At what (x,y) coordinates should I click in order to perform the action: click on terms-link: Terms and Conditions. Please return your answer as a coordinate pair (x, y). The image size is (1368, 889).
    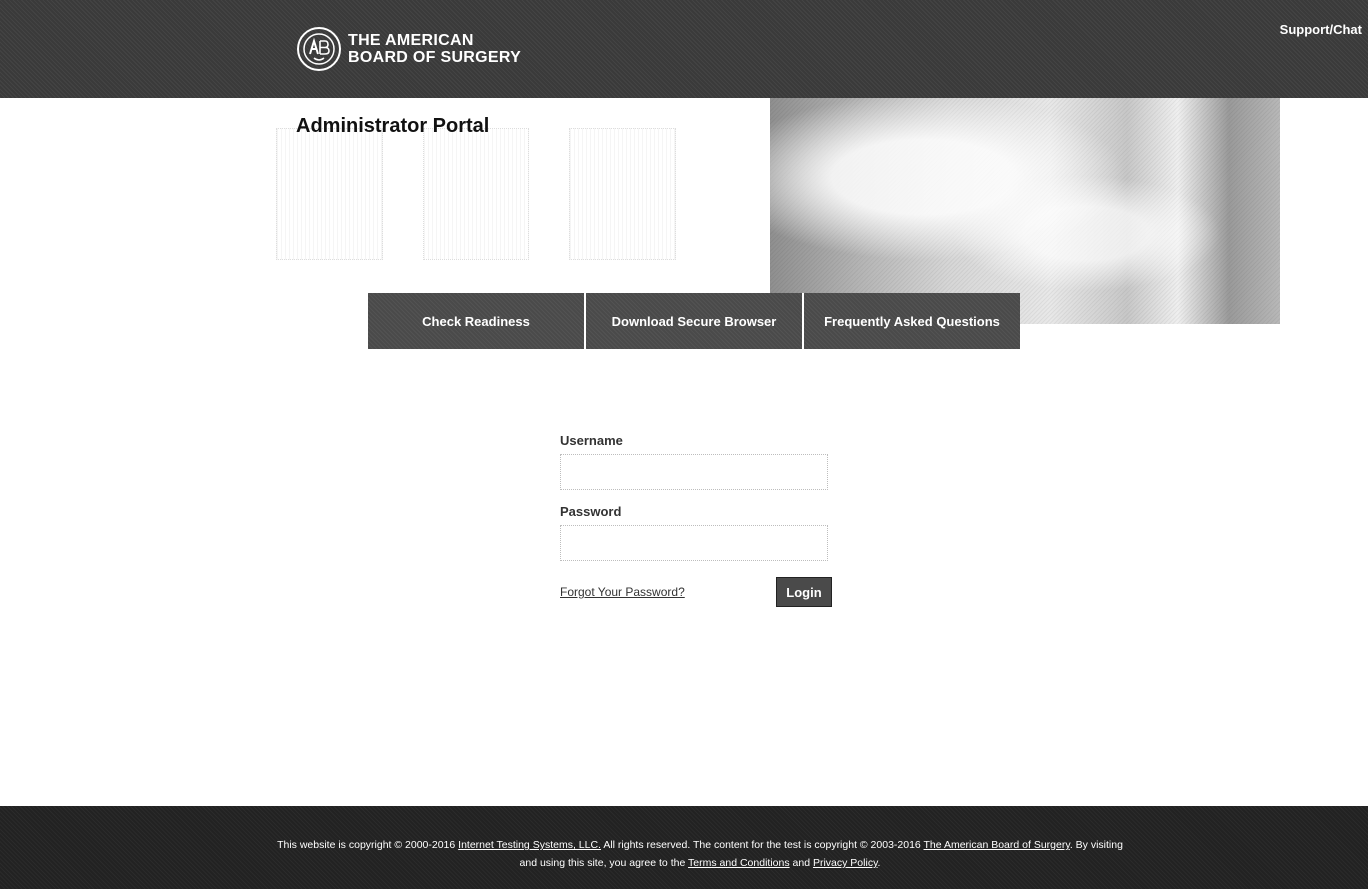
    Looking at the image, I should click on (739, 863).